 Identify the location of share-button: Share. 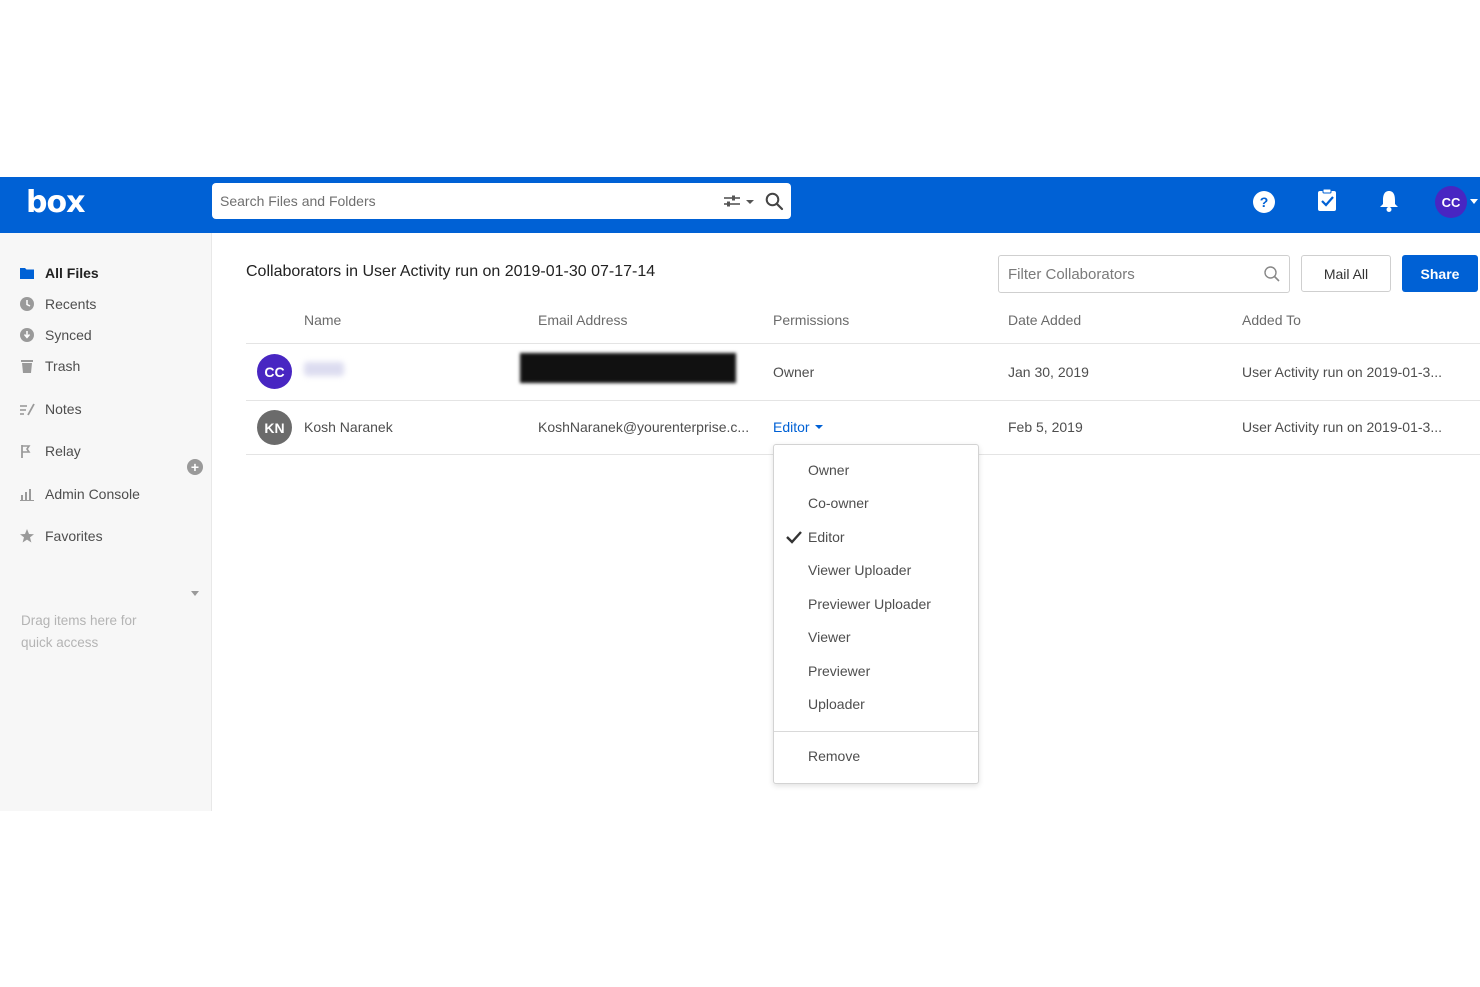
(1440, 273).